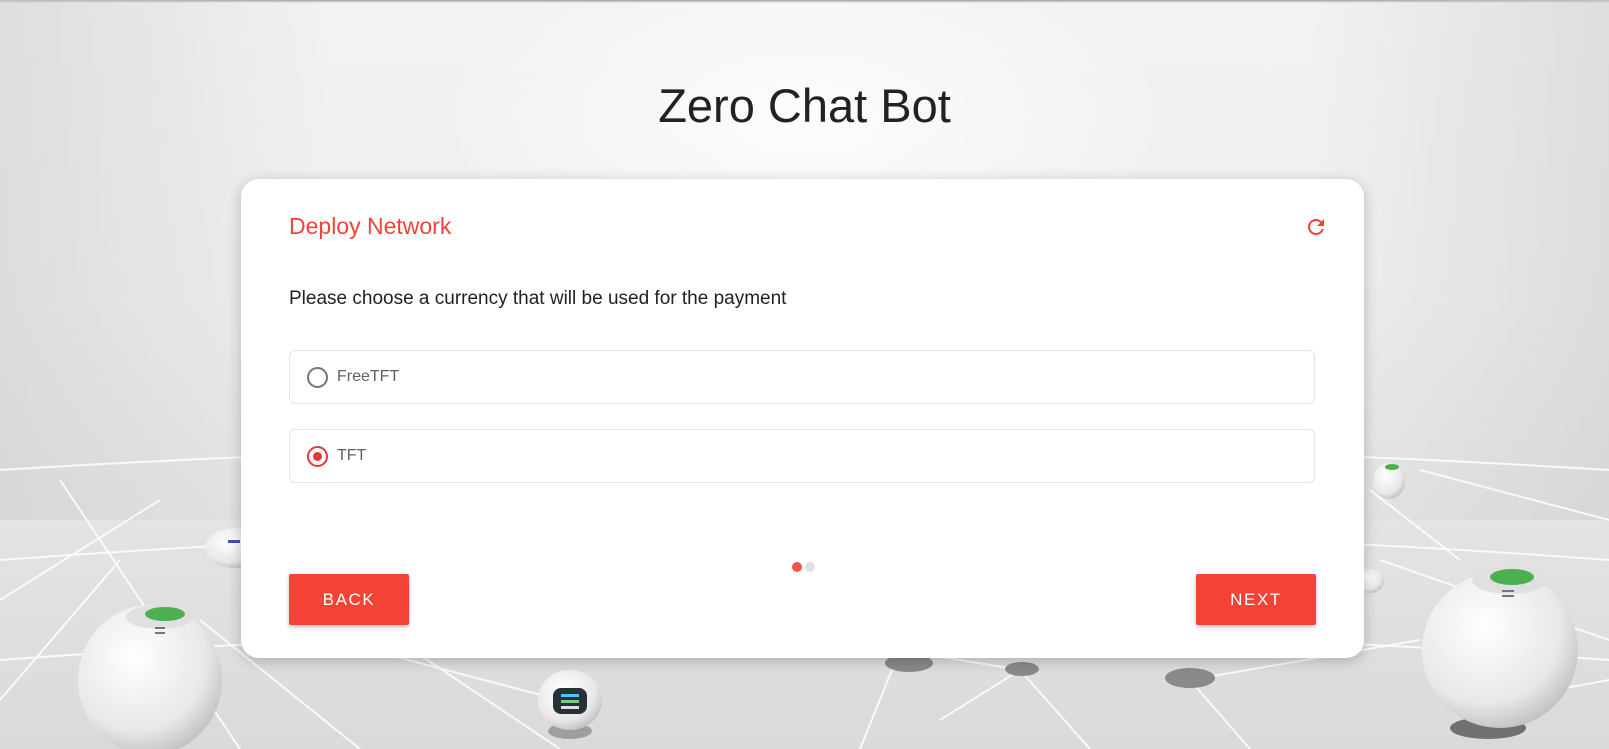 This screenshot has height=749, width=1609. I want to click on refresh-button, so click(1316, 227).